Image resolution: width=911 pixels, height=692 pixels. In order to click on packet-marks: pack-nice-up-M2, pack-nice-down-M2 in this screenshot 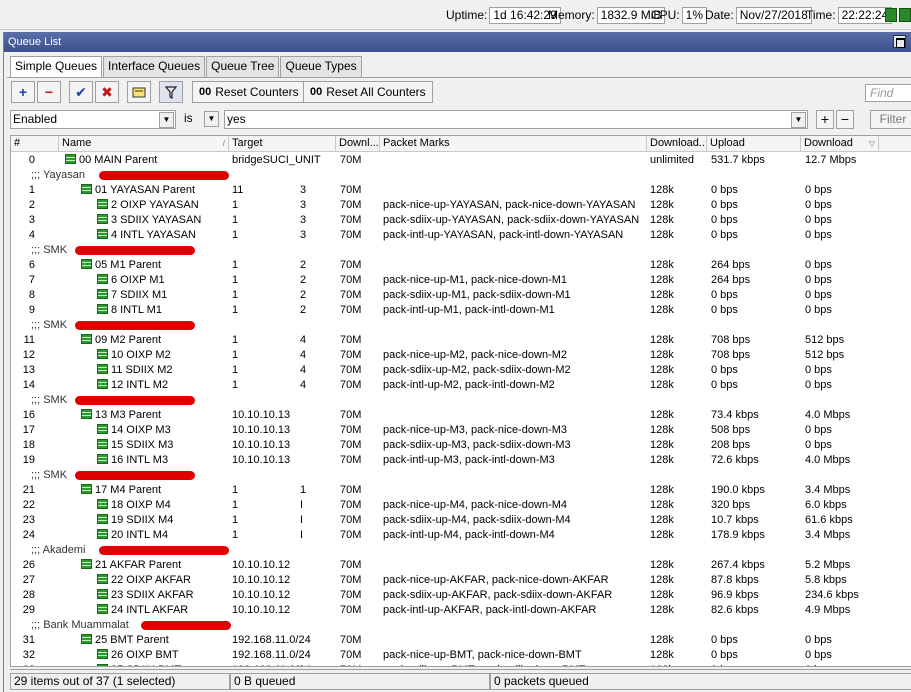, I will do `click(475, 355)`.